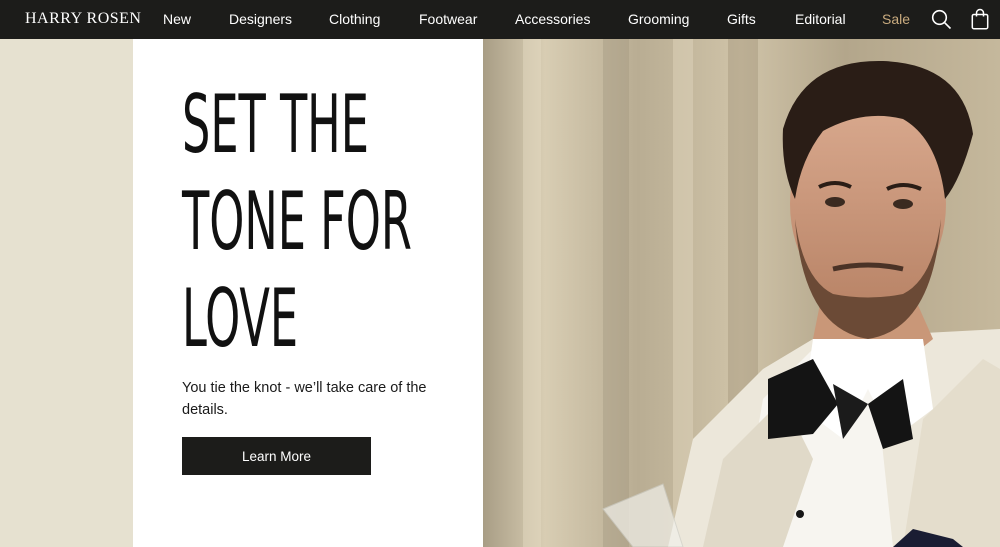 This screenshot has height=547, width=1000. I want to click on nav-item-clothing: Clothing, so click(354, 19).